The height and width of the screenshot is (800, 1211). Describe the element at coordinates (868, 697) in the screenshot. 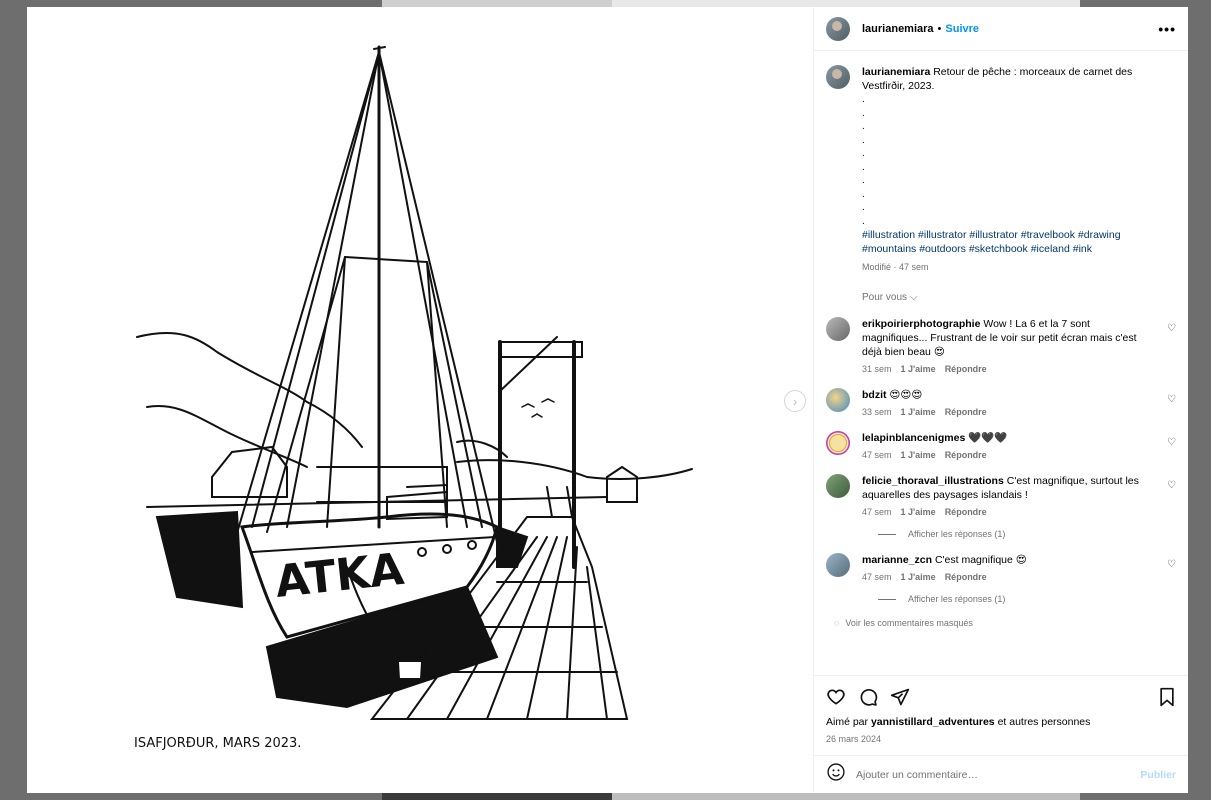

I see `comment-icon` at that location.